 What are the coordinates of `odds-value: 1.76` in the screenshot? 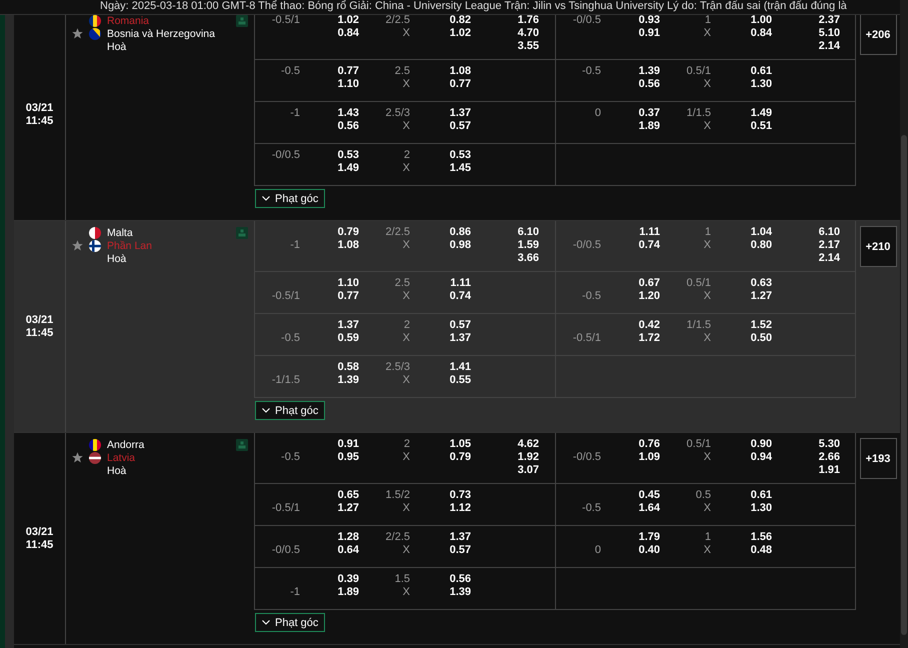 It's located at (528, 20).